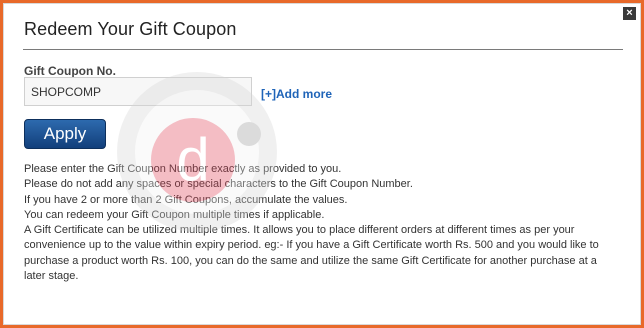 The image size is (644, 328). Describe the element at coordinates (296, 94) in the screenshot. I see `add-more-link: [+]Add more` at that location.